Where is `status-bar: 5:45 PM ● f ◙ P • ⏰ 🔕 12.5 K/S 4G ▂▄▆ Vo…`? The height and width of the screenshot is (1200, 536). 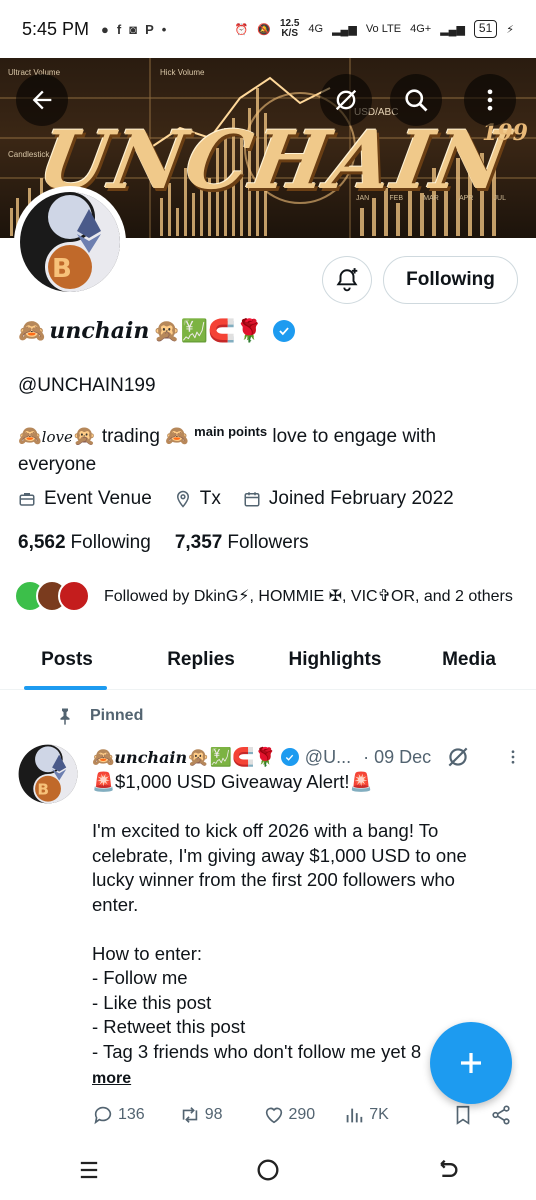
status-bar: 5:45 PM ● f ◙ P • ⏰ 🔕 12.5 K/S 4G ▂▄▆ Vo… is located at coordinates (268, 29).